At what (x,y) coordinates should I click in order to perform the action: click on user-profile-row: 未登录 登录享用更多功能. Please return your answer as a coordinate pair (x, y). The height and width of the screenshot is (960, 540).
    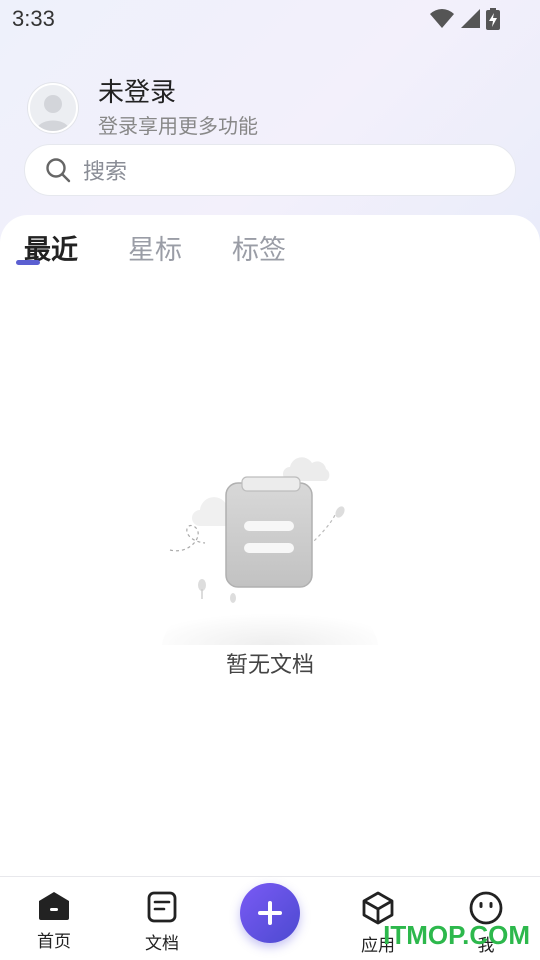
    Looking at the image, I should click on (143, 108).